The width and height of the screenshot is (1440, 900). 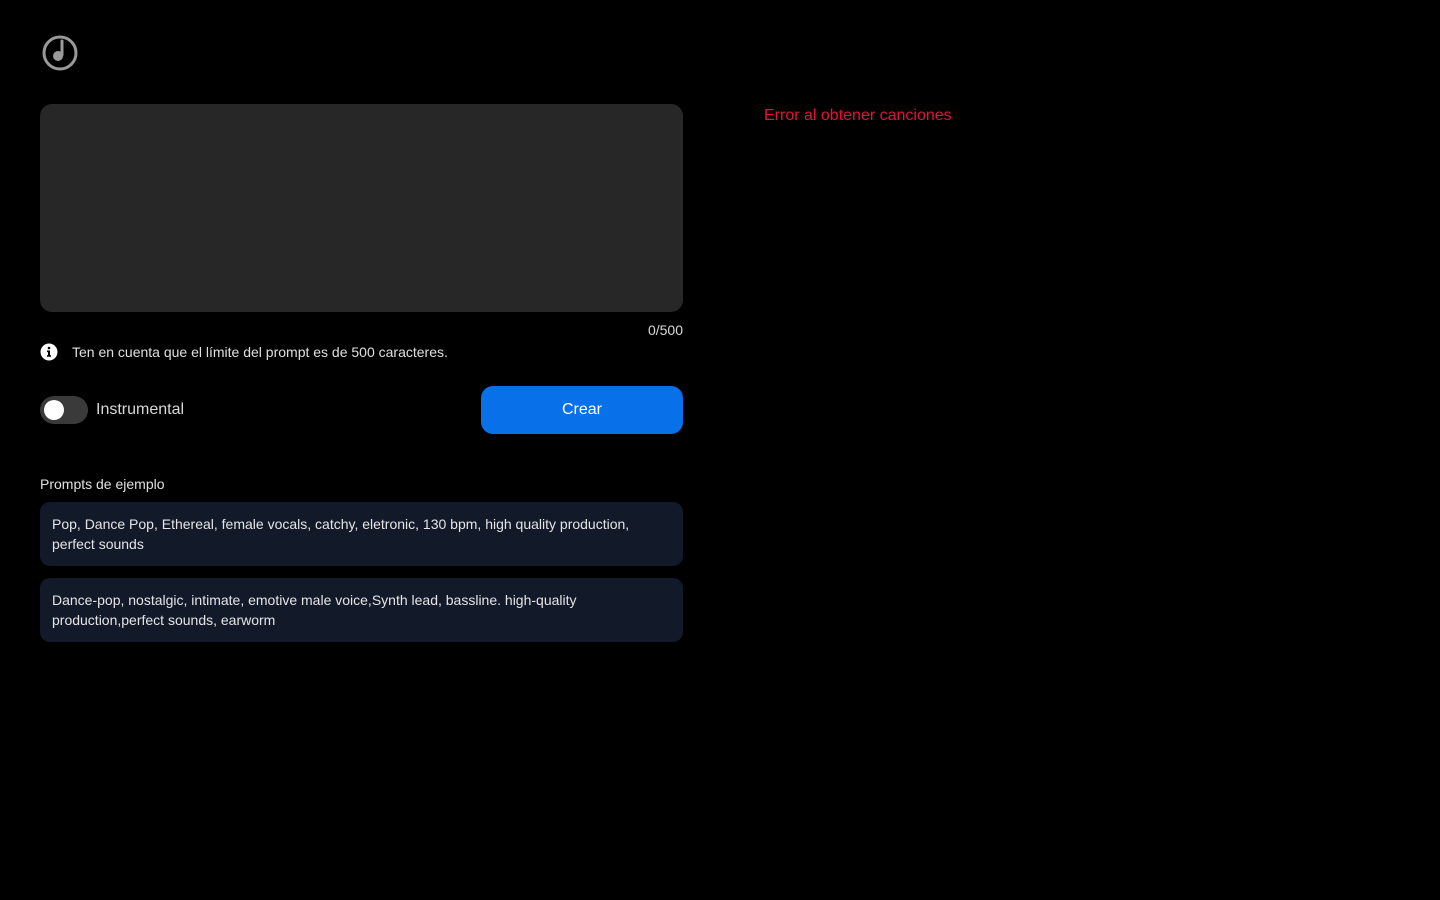 What do you see at coordinates (140, 410) in the screenshot?
I see `instrumental-label: Instrumental` at bounding box center [140, 410].